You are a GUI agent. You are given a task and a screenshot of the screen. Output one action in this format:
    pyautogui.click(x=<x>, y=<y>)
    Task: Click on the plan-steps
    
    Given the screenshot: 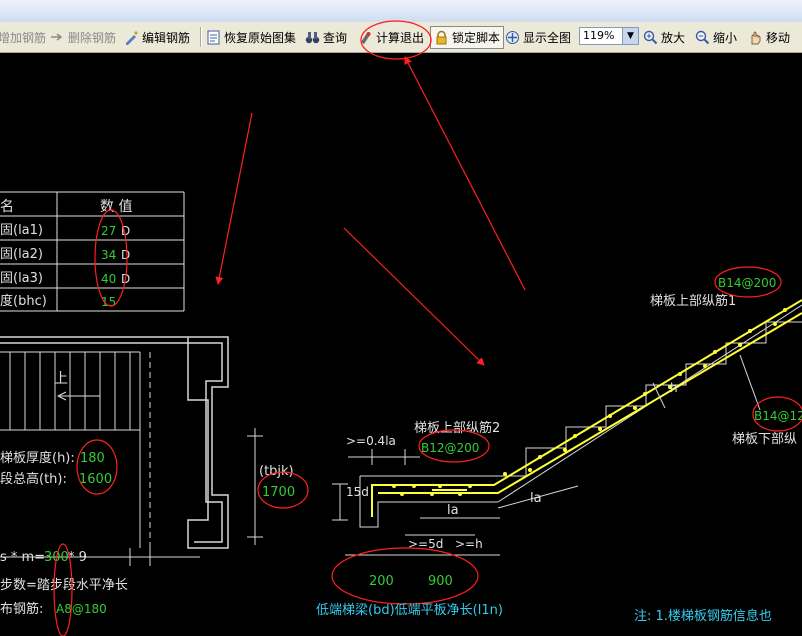 What is the action you would take?
    pyautogui.click(x=70, y=391)
    